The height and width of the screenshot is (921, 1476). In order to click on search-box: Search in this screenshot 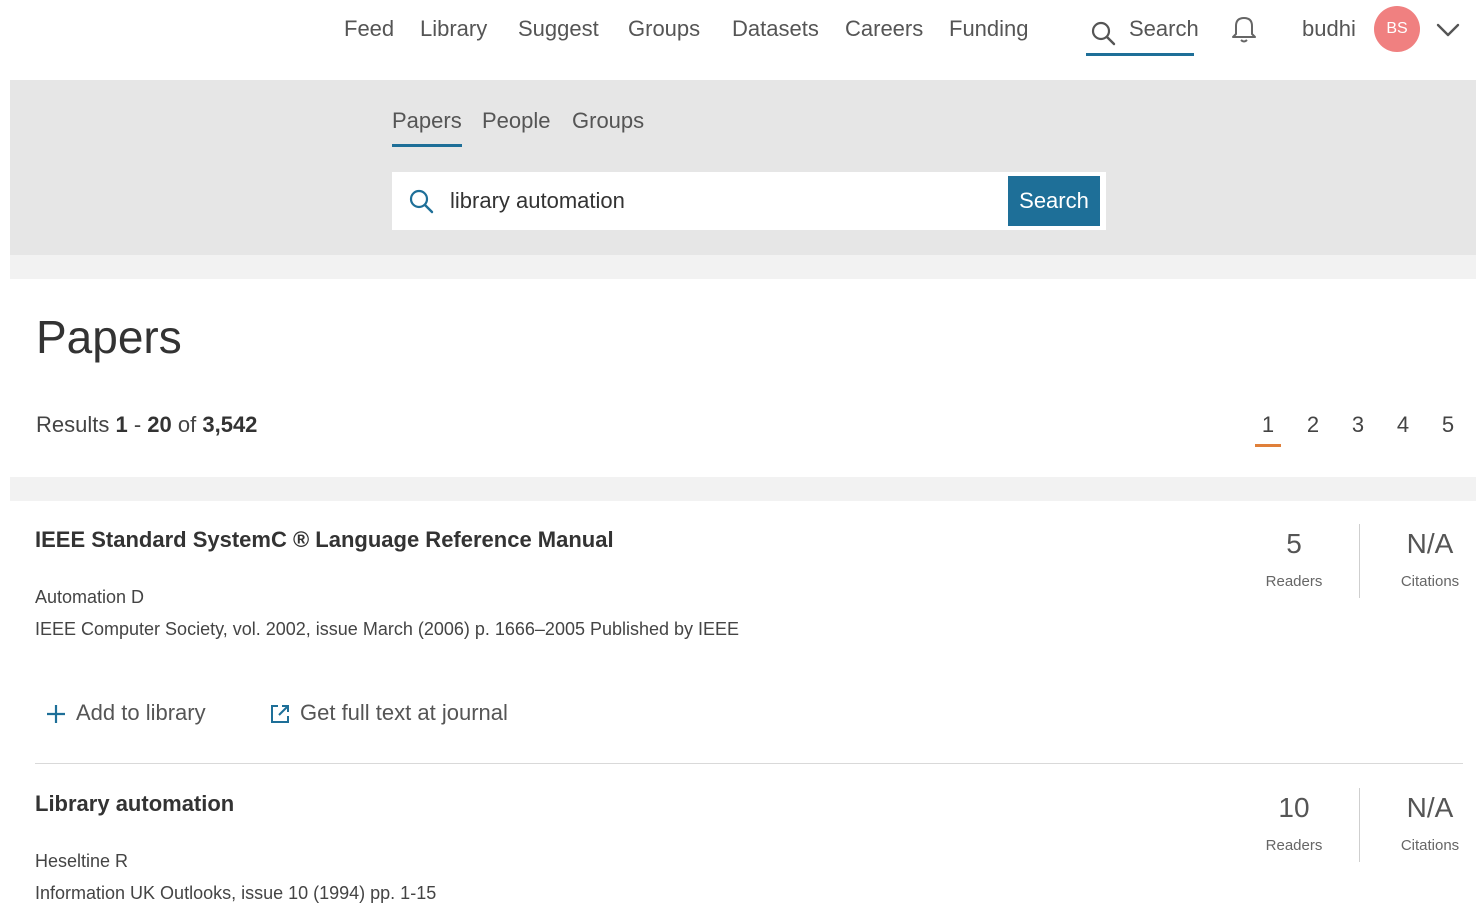, I will do `click(749, 201)`.